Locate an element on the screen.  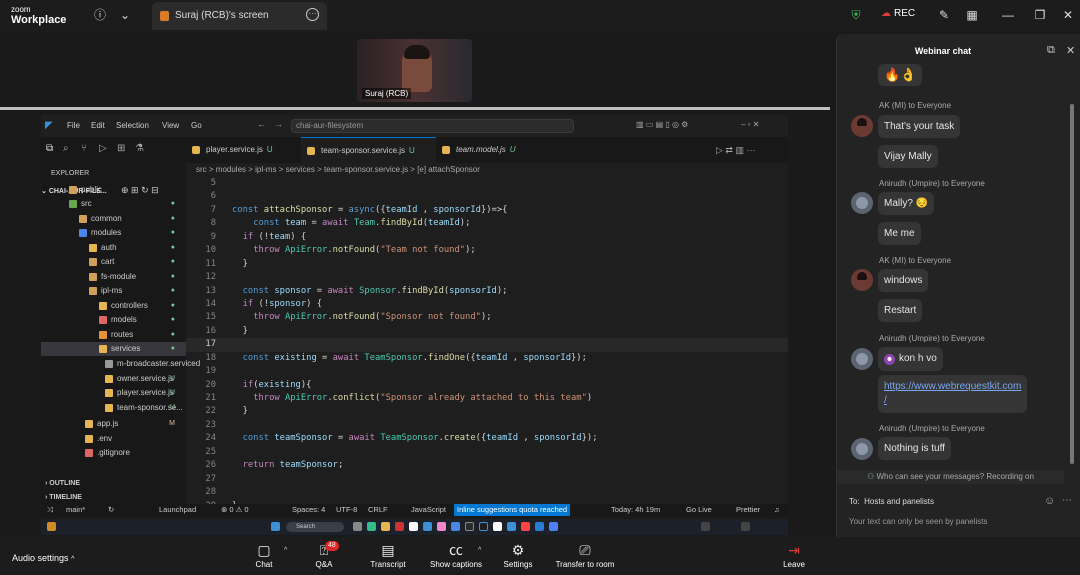
chat-message: Vijay Mally is located at coordinates (908, 156).